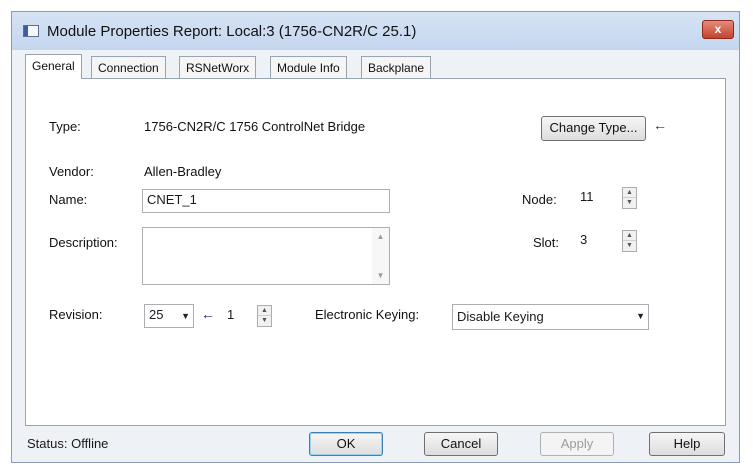 This screenshot has height=468, width=753. I want to click on change-type-arrow-icon: ←, so click(660, 125).